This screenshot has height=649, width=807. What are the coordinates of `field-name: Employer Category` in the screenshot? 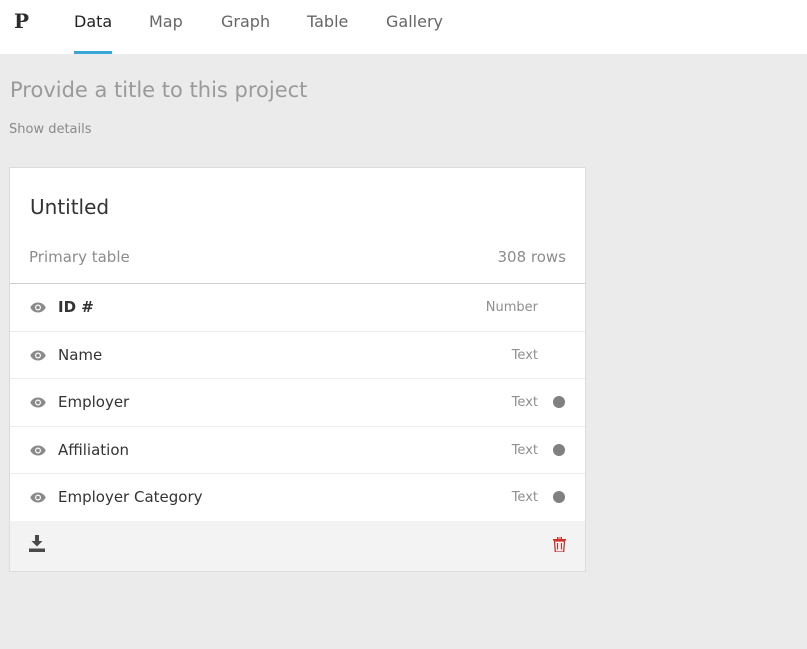 It's located at (130, 497).